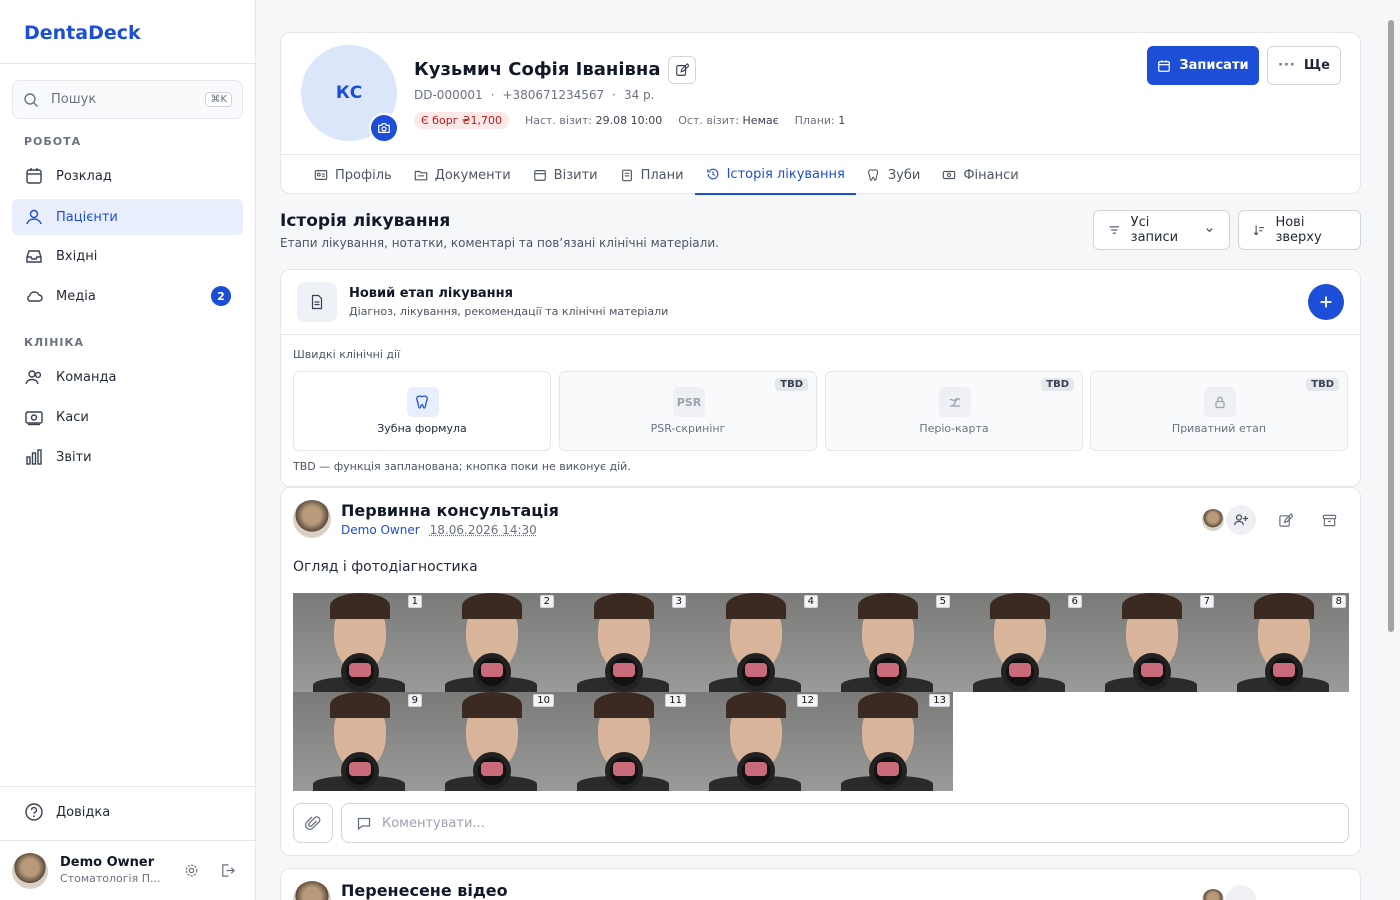 The width and height of the screenshot is (1400, 900). I want to click on paperclip-icon, so click(313, 823).